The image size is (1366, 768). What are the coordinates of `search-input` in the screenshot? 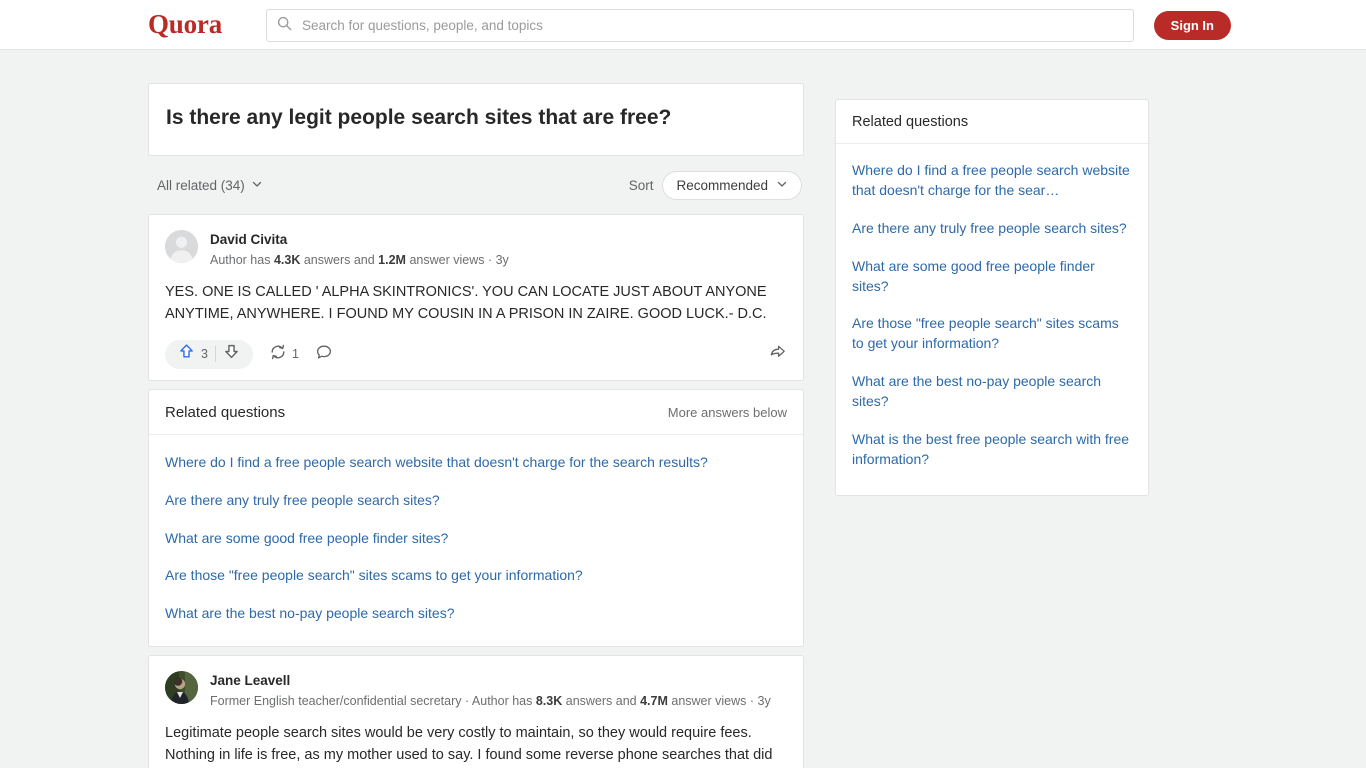 It's located at (711, 25).